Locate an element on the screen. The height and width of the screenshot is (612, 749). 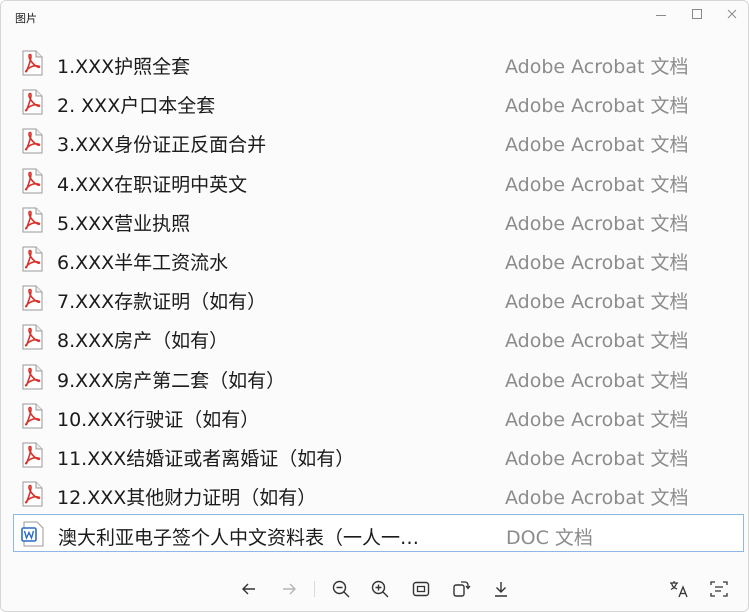
download-icon is located at coordinates (501, 589).